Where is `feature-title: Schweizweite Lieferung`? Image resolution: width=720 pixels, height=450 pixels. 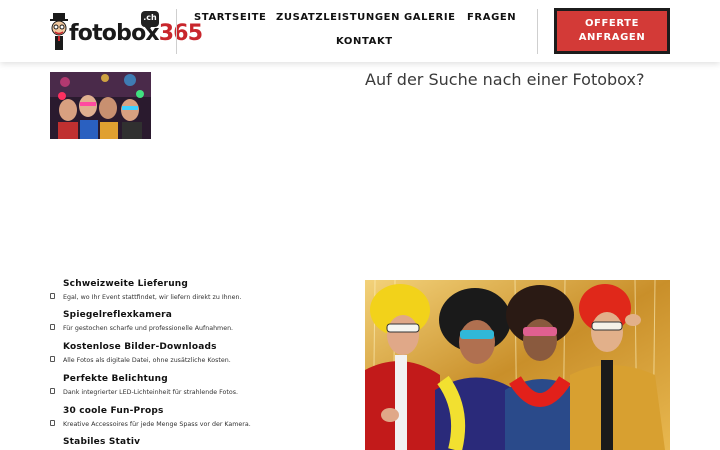 feature-title: Schweizweite Lieferung is located at coordinates (126, 284).